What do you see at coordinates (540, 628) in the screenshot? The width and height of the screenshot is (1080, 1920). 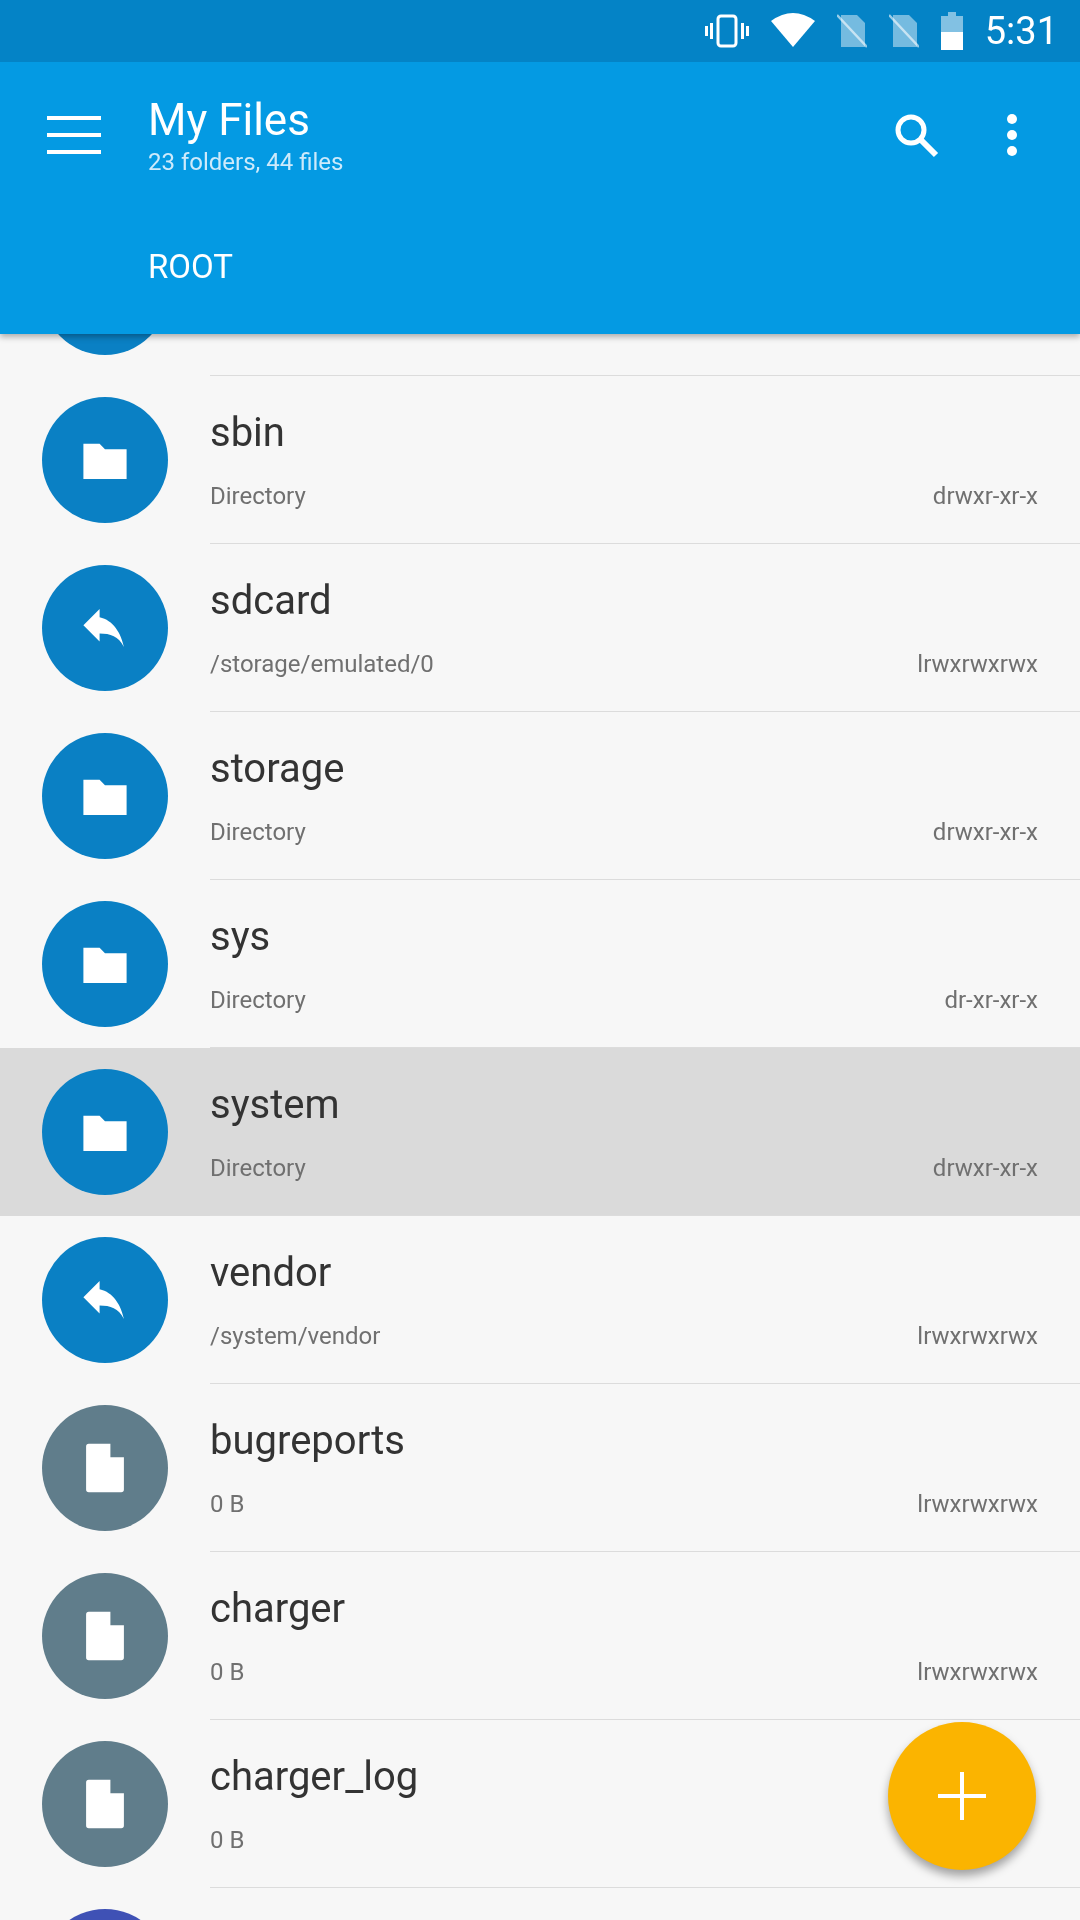 I see `file-row: sdcard /storage/emulated/0 lrwxrwxrwx` at bounding box center [540, 628].